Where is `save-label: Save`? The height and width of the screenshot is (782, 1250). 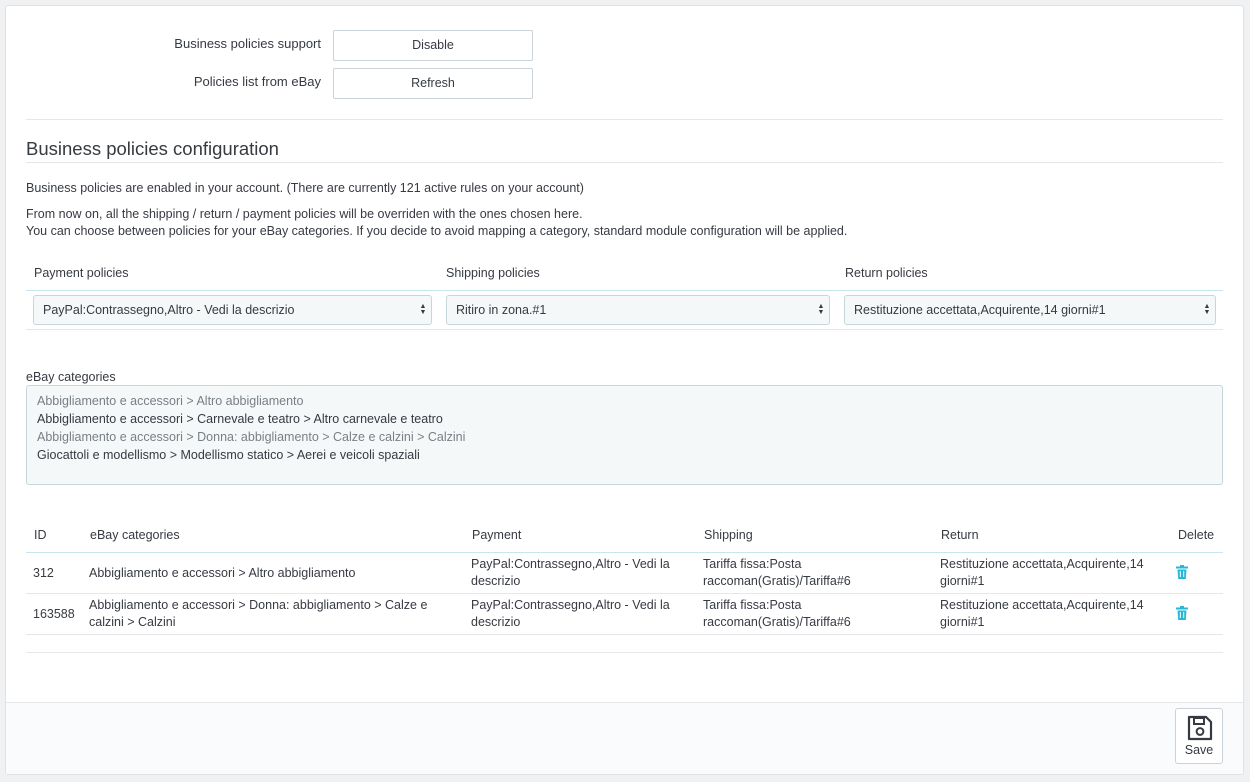
save-label: Save is located at coordinates (1199, 750).